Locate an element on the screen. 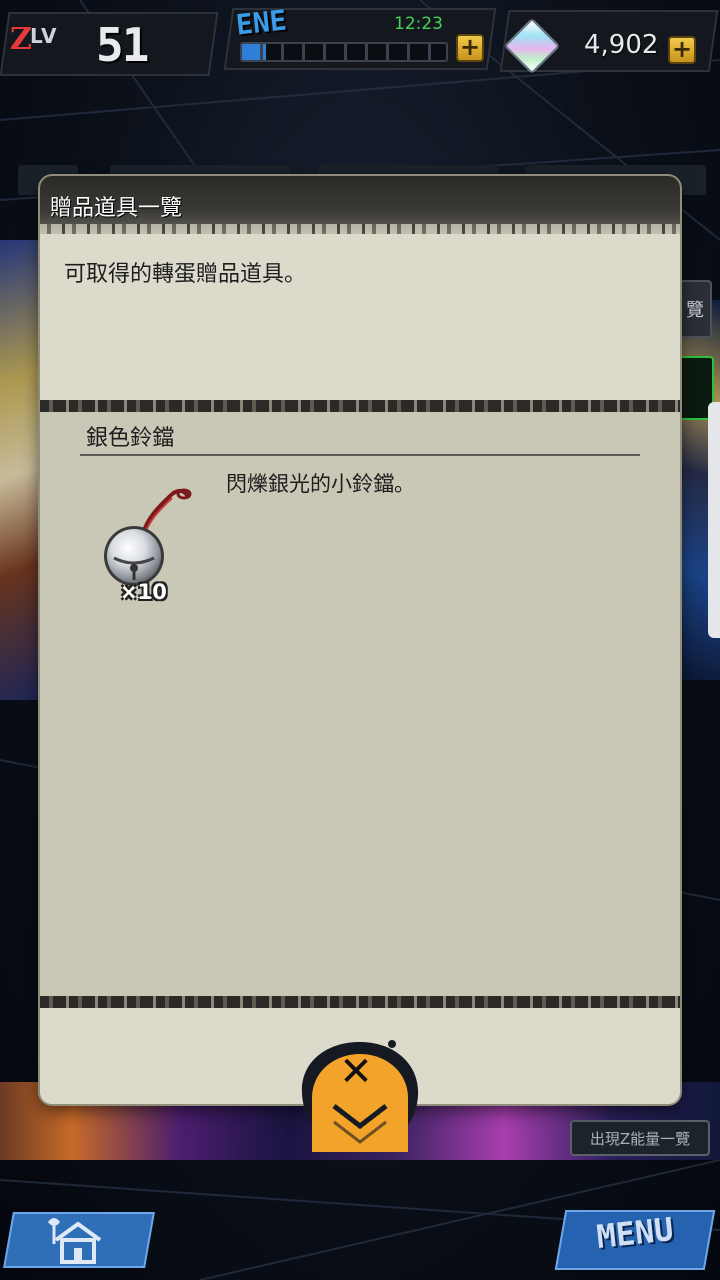 Image resolution: width=720 pixels, height=1280 pixels. modal-description-area: 可取得的轉蛋贈品道具。 is located at coordinates (360, 317).